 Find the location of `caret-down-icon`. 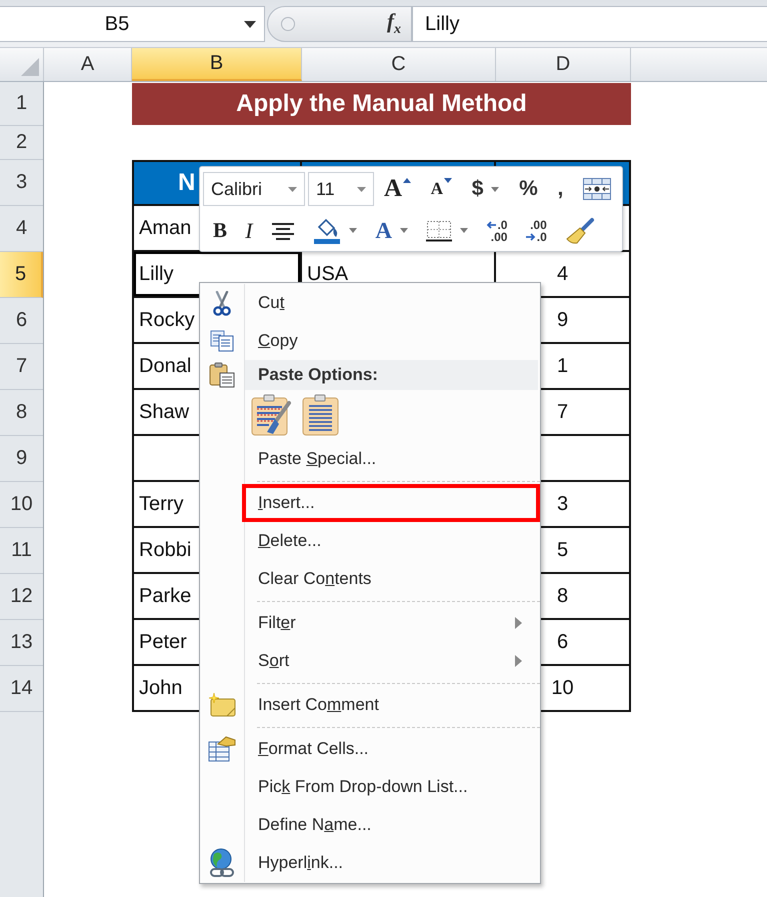

caret-down-icon is located at coordinates (448, 180).